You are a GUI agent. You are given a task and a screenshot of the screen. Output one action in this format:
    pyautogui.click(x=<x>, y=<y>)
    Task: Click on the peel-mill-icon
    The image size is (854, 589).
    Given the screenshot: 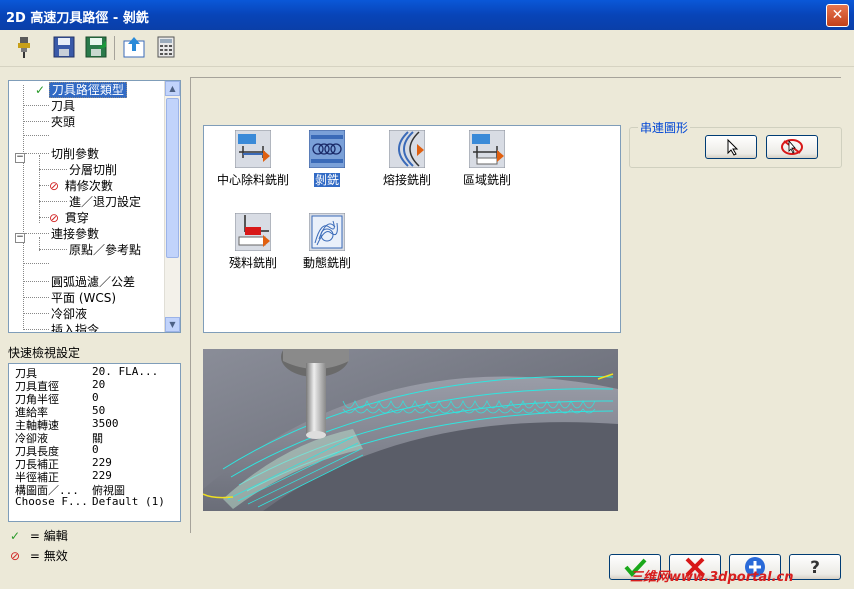 What is the action you would take?
    pyautogui.click(x=327, y=149)
    